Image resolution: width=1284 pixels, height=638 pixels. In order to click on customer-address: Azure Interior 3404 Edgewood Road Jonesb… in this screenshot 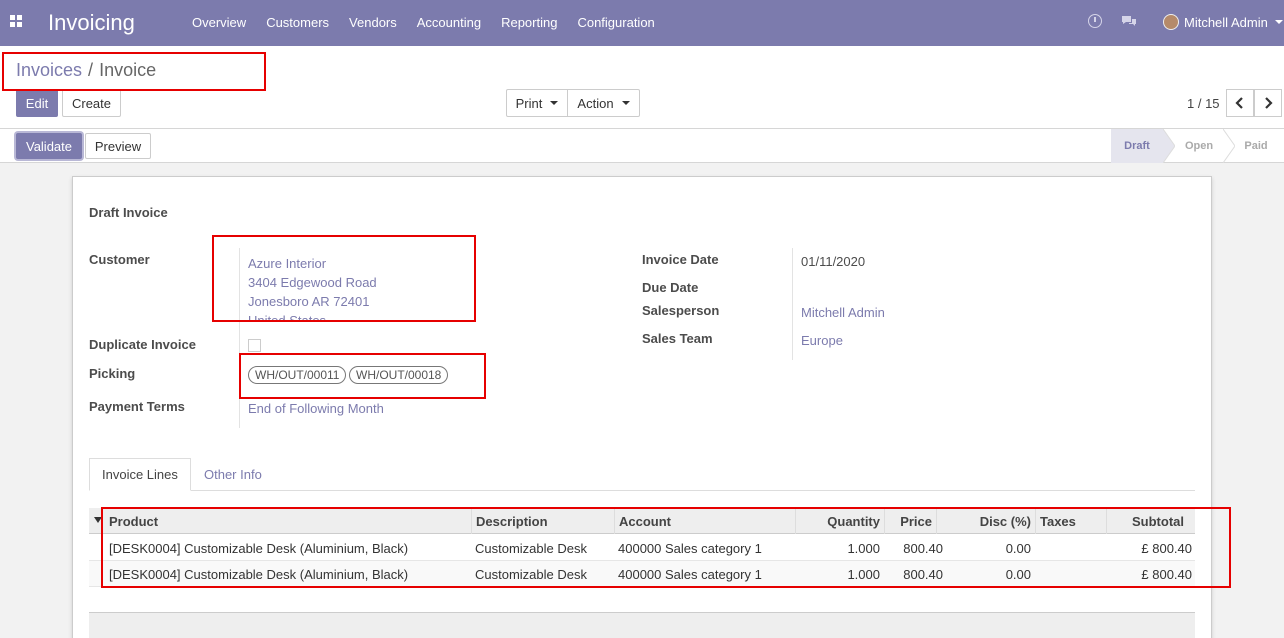, I will do `click(360, 288)`.